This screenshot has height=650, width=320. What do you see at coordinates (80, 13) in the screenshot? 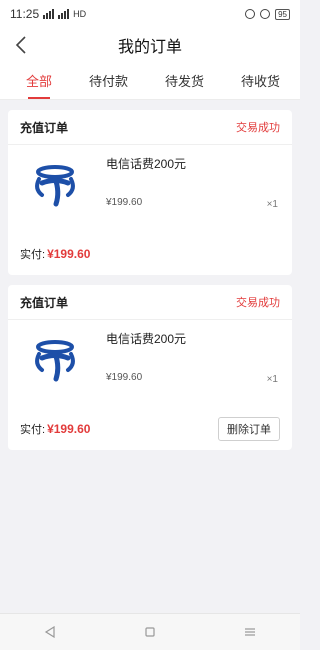
I see `network-label: HD` at bounding box center [80, 13].